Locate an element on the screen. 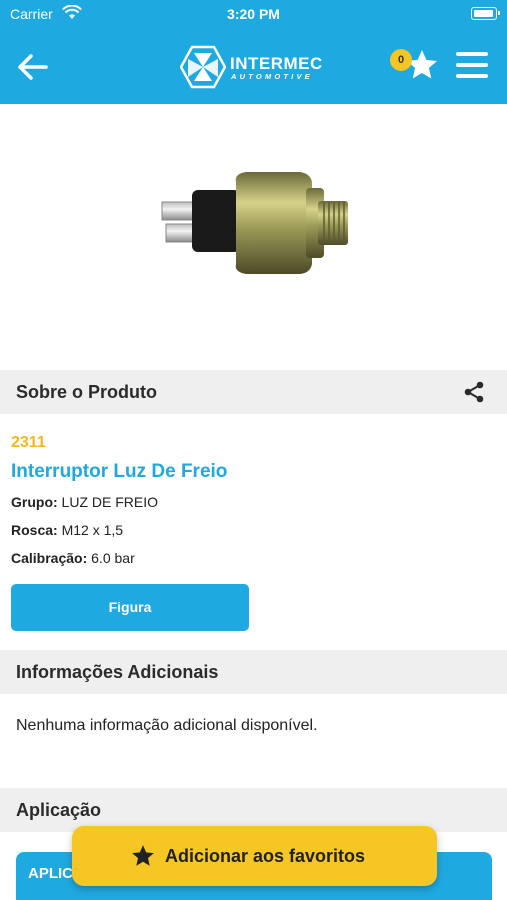  status-bar: Carrier 3:20 PM is located at coordinates (253, 14).